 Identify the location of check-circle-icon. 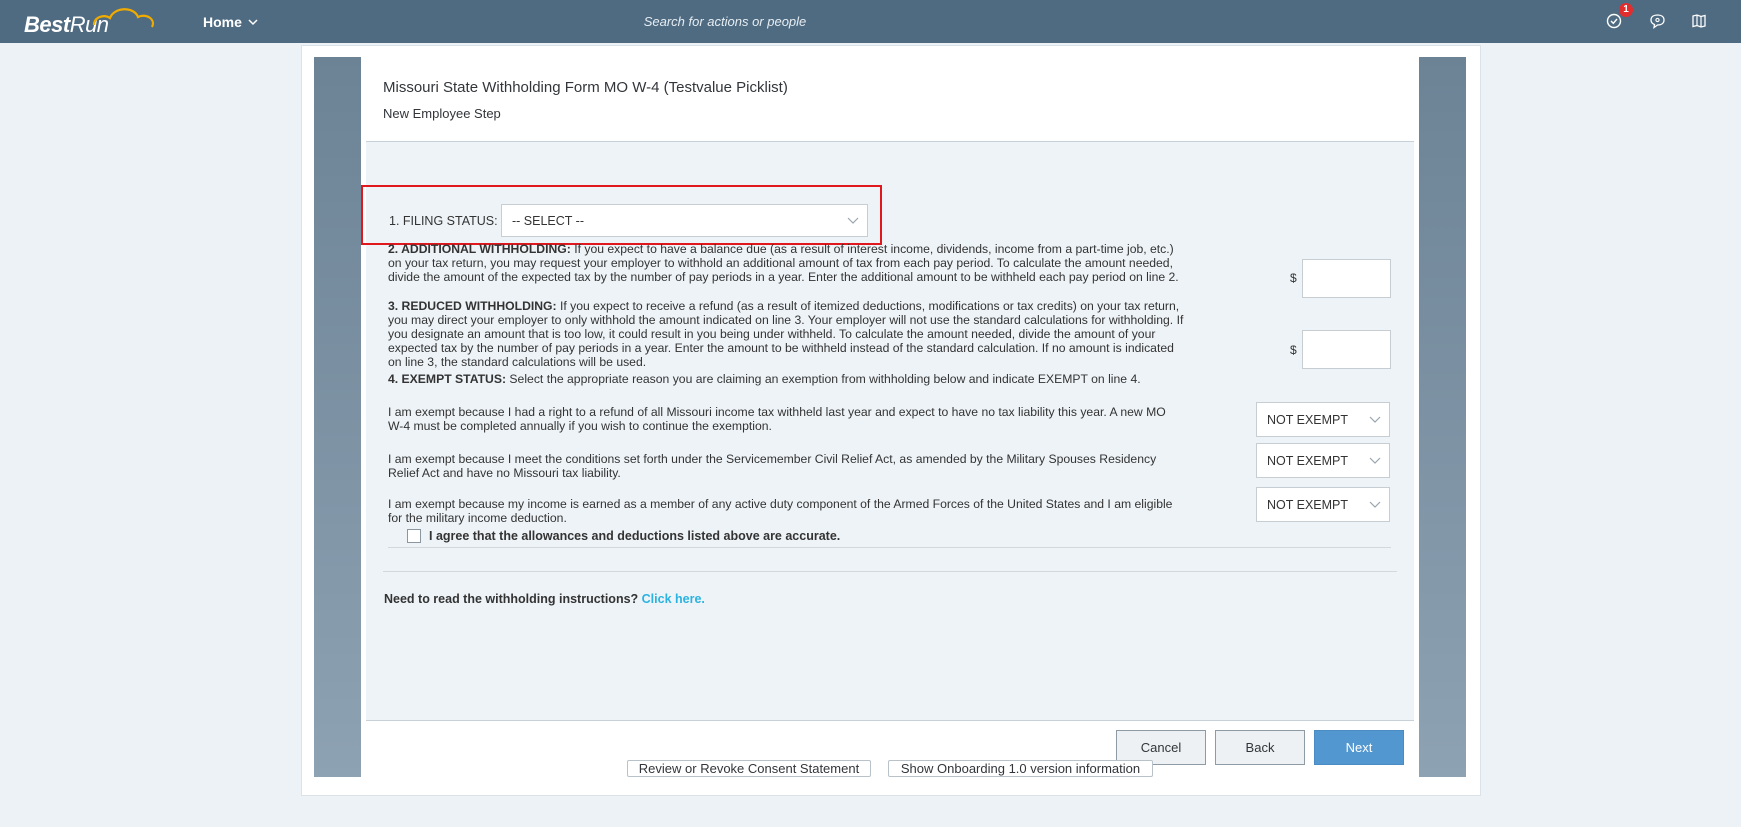
(1614, 21).